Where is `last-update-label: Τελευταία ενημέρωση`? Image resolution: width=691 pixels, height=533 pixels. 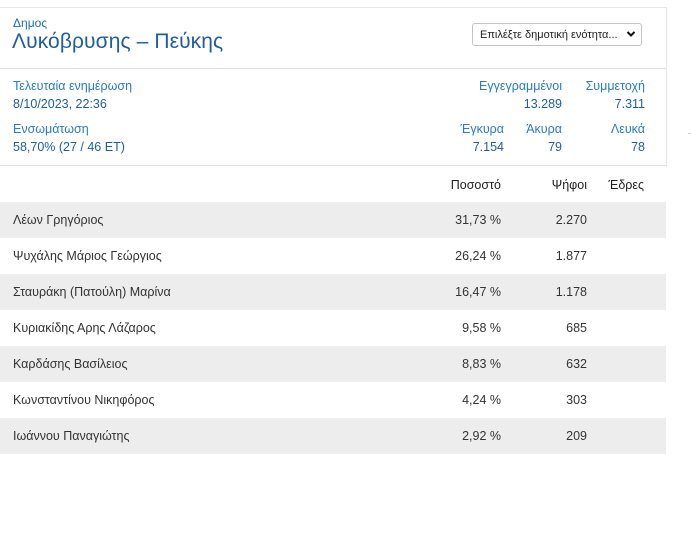
last-update-label: Τελευταία ενημέρωση is located at coordinates (73, 86).